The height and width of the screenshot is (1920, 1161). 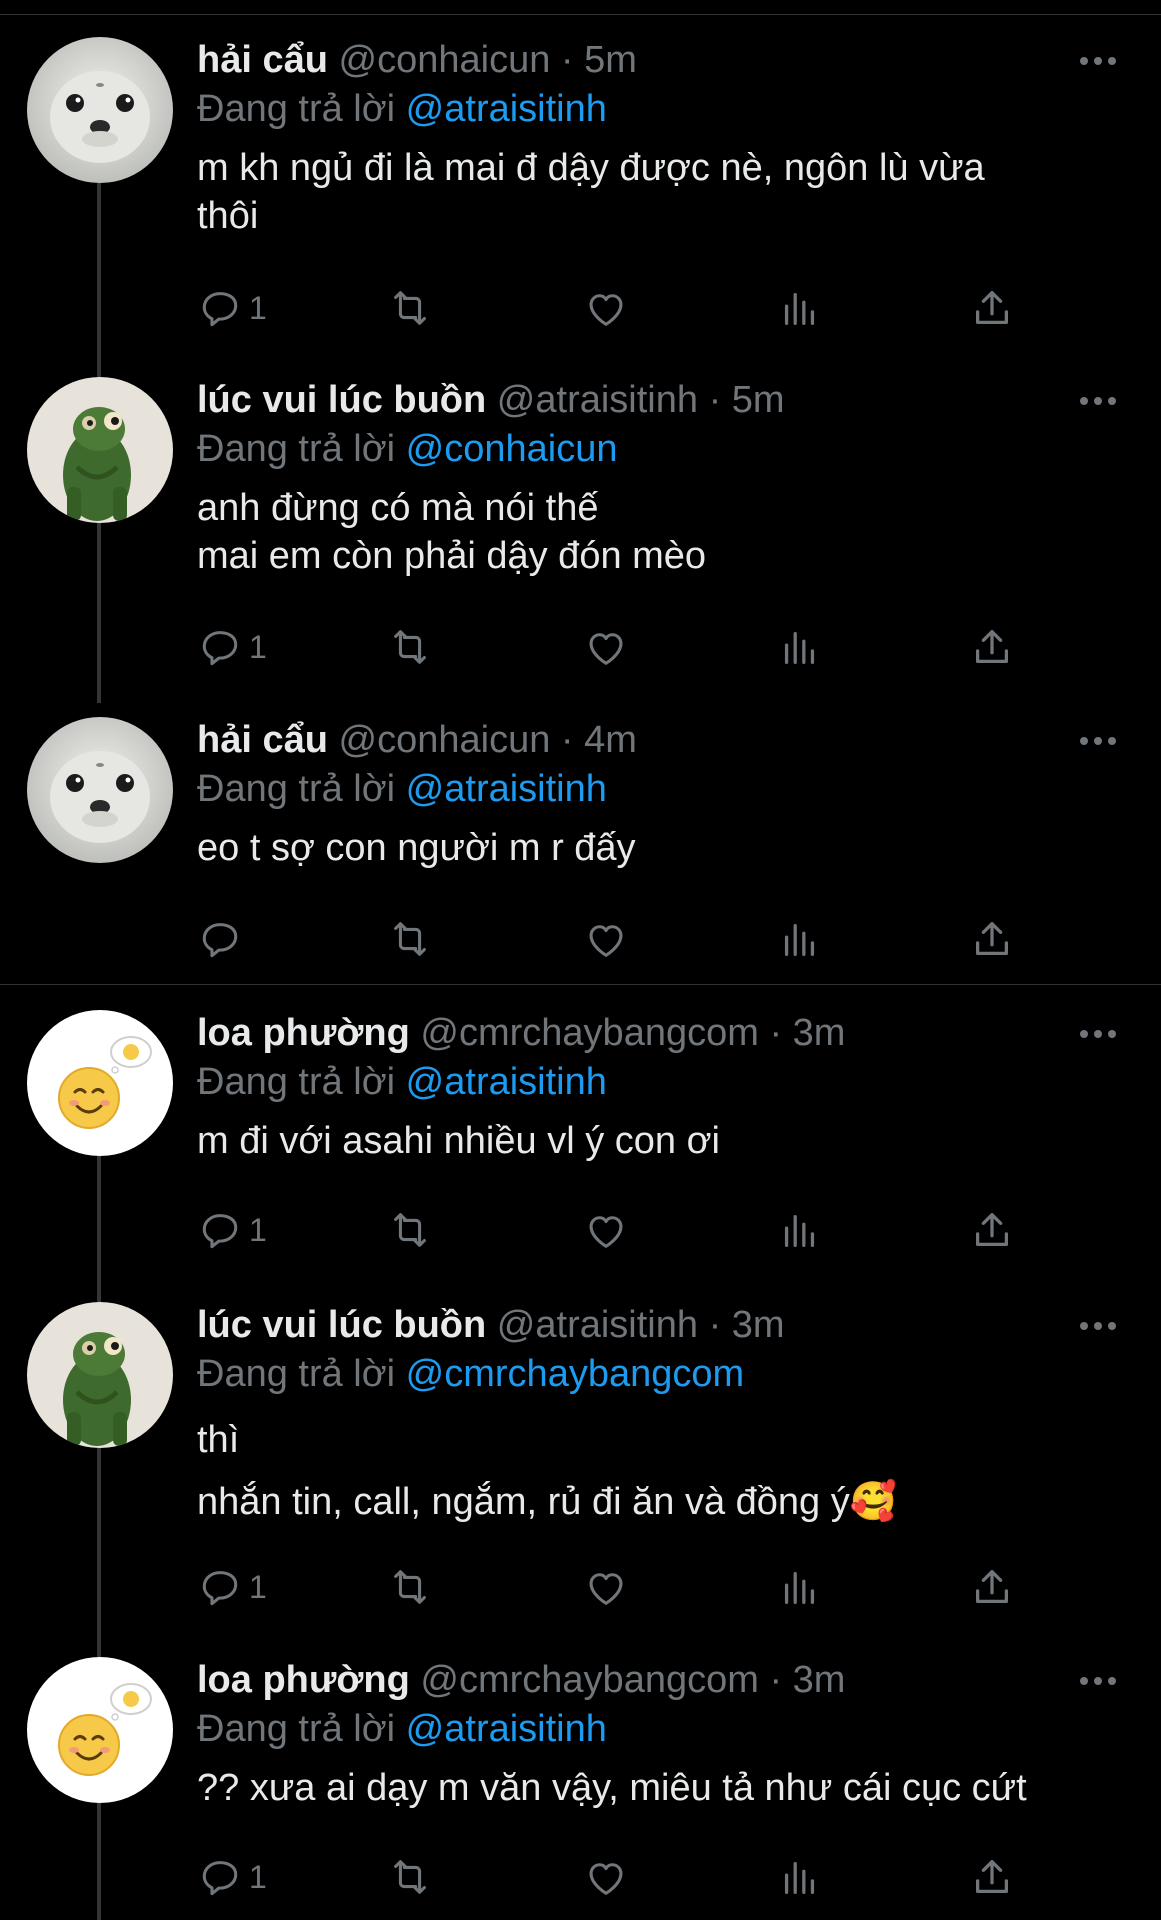 I want to click on replying-prefix: Đang trả lời, so click(x=296, y=789).